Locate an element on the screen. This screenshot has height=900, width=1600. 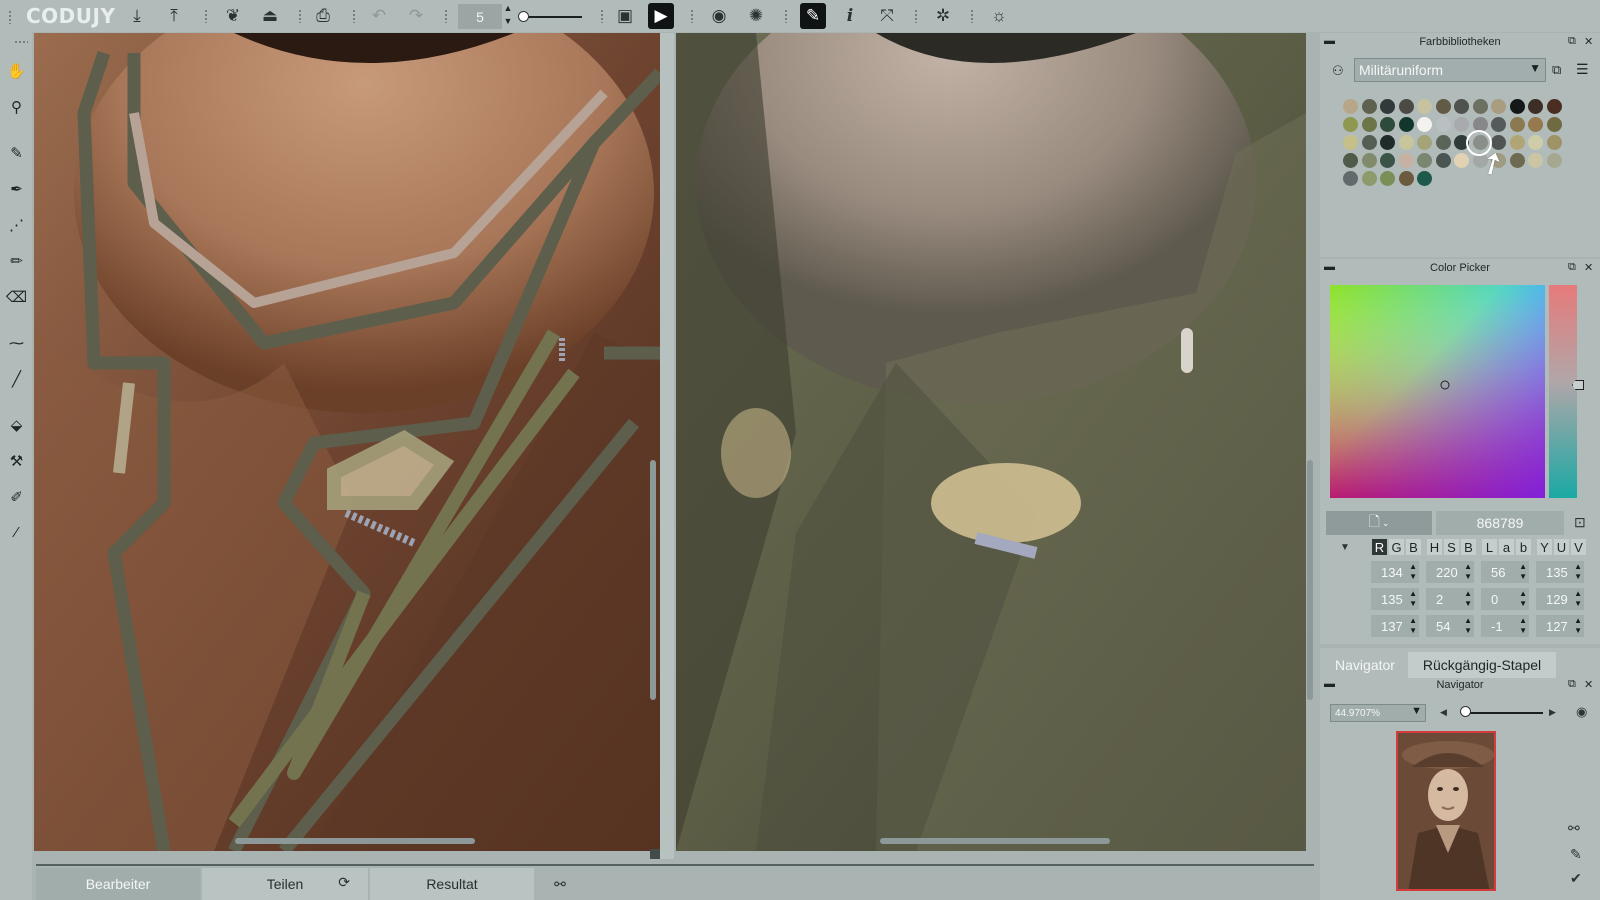
import-icon: ⤓ is located at coordinates (137, 16).